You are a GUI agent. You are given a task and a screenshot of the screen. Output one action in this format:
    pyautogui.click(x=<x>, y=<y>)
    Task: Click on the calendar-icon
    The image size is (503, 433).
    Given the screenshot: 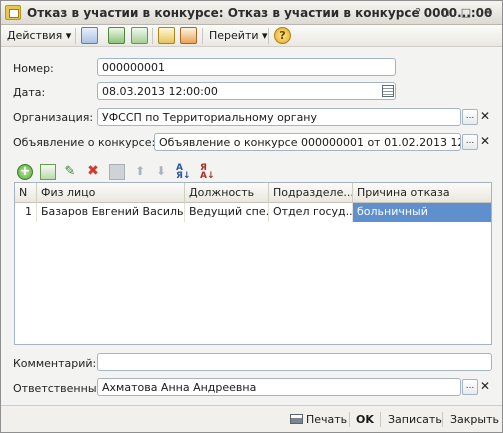 What is the action you would take?
    pyautogui.click(x=388, y=91)
    